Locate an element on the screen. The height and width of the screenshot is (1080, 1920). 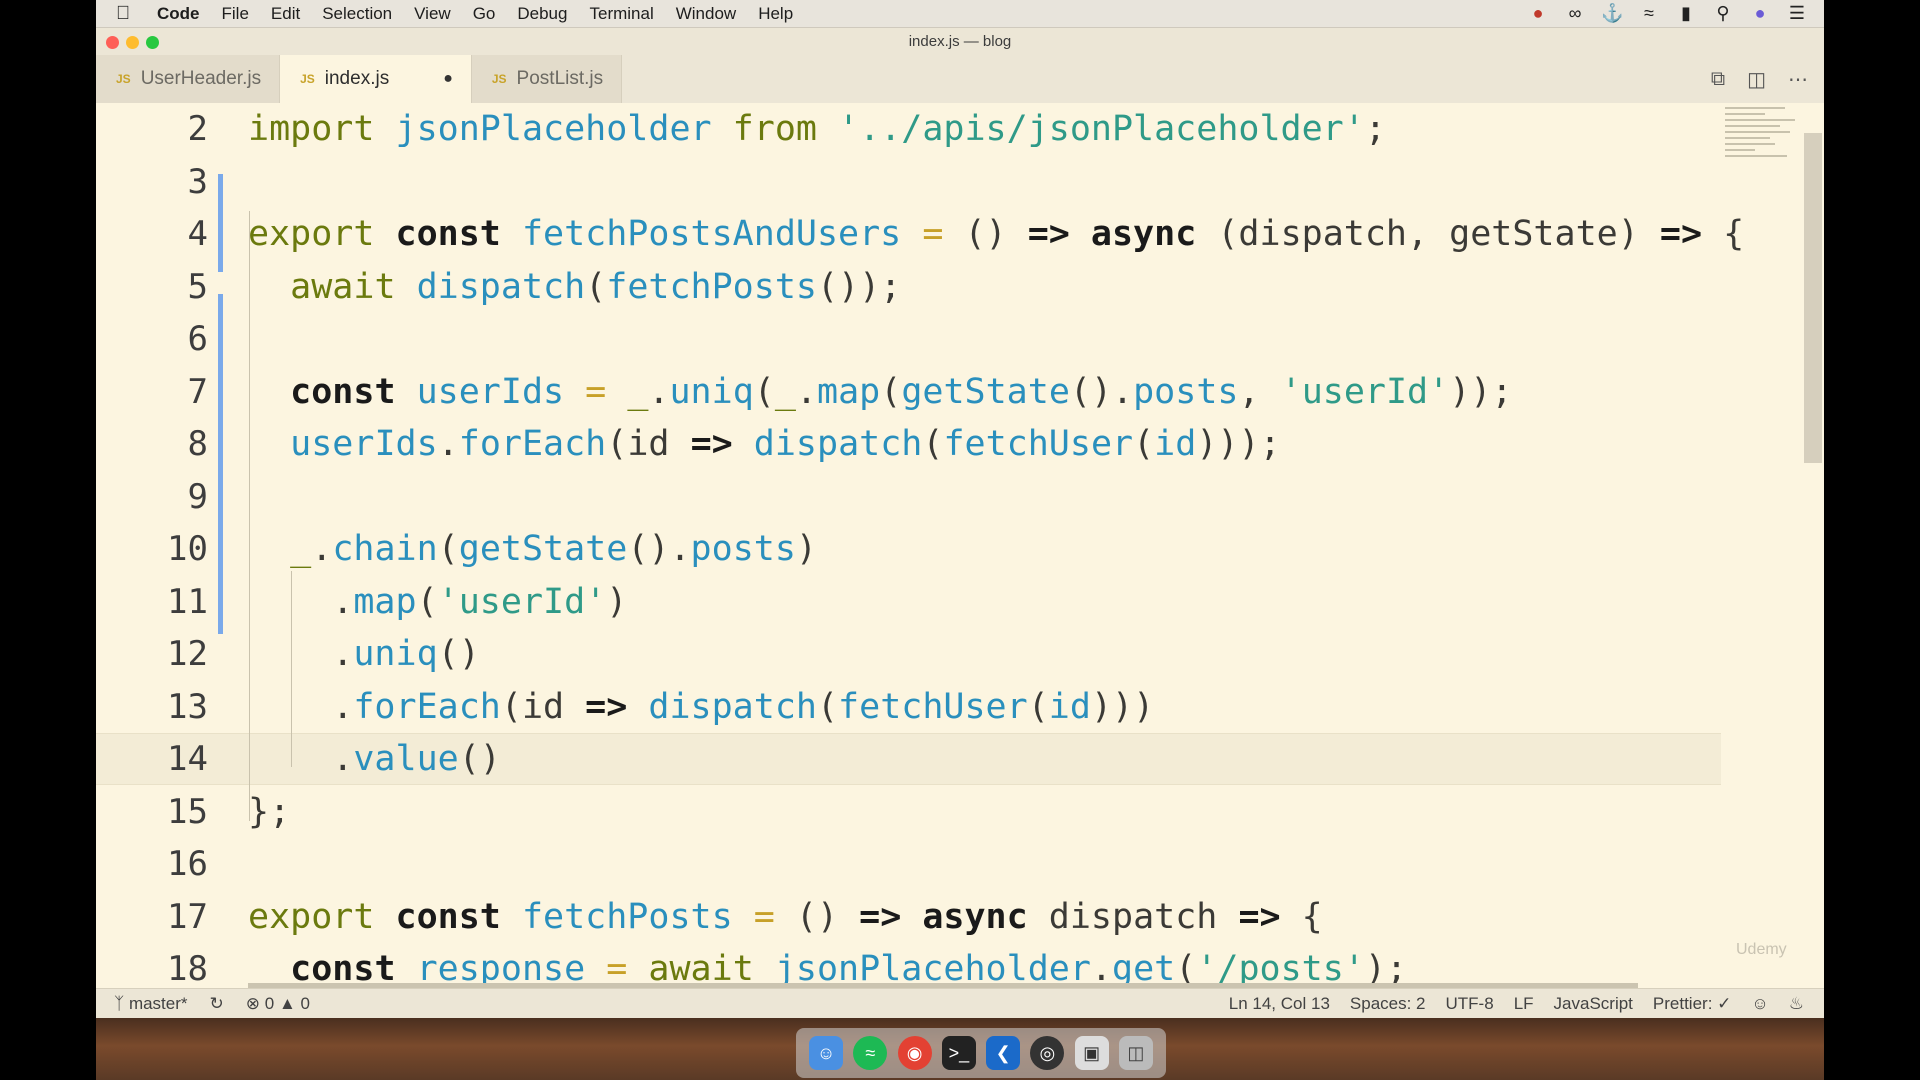
menu-file: File is located at coordinates (235, 14).